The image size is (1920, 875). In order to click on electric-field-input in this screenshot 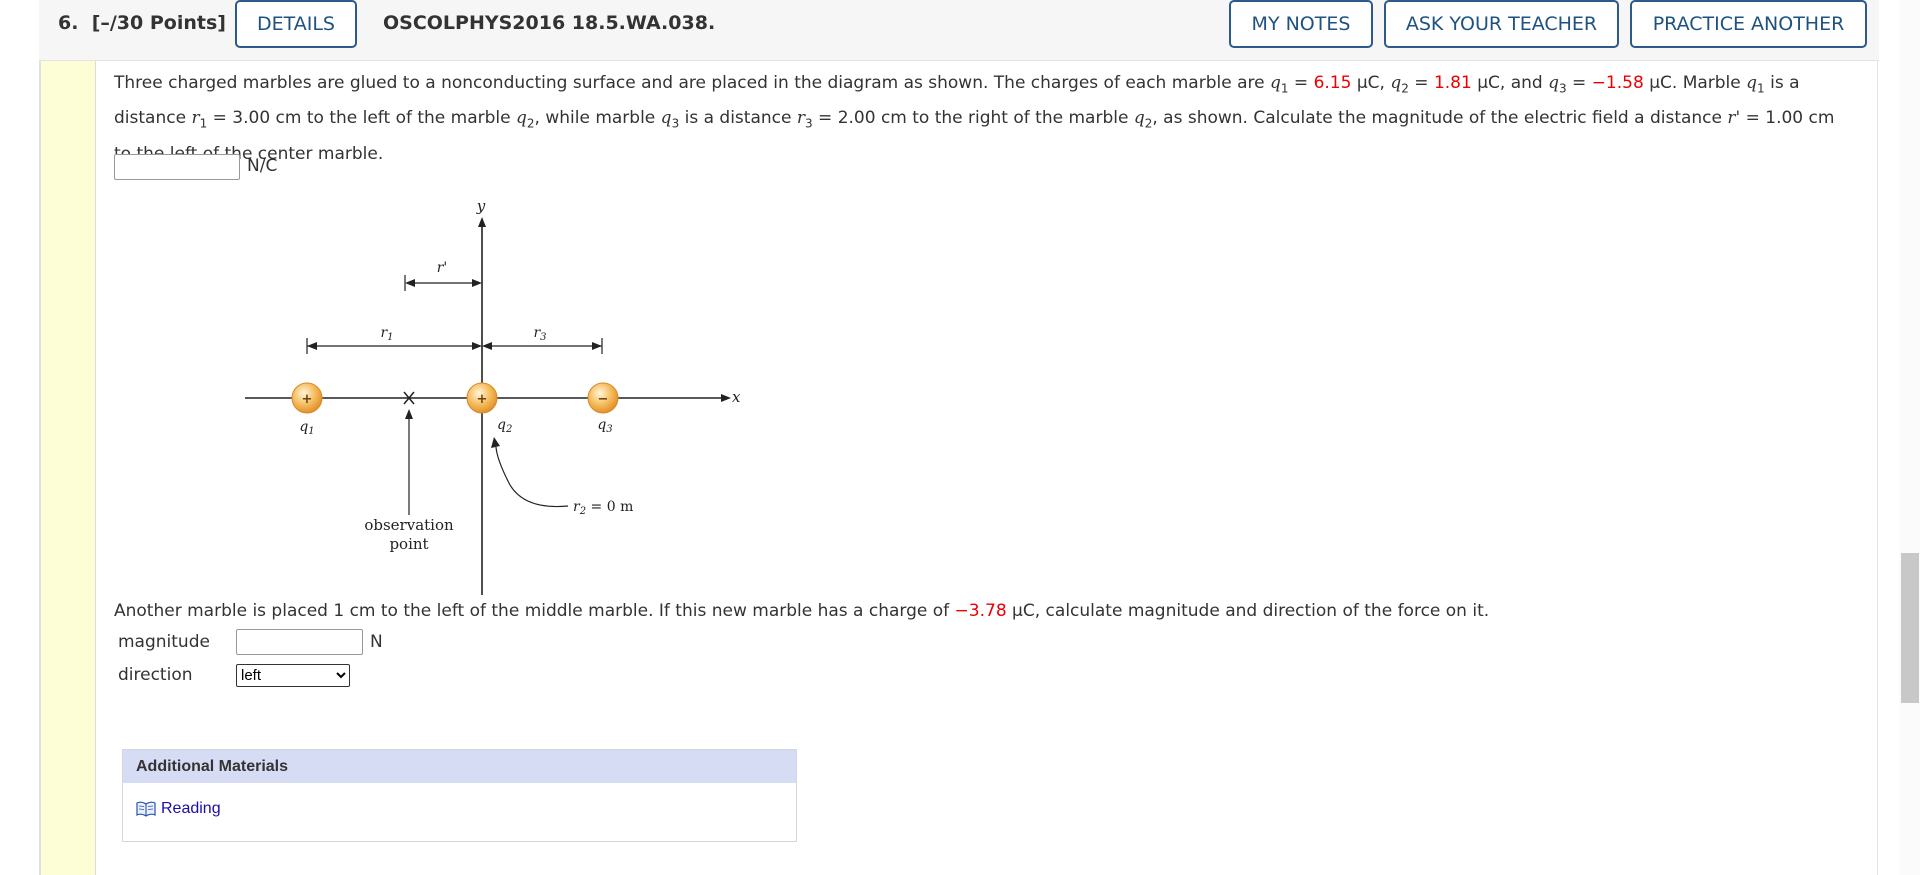, I will do `click(177, 167)`.